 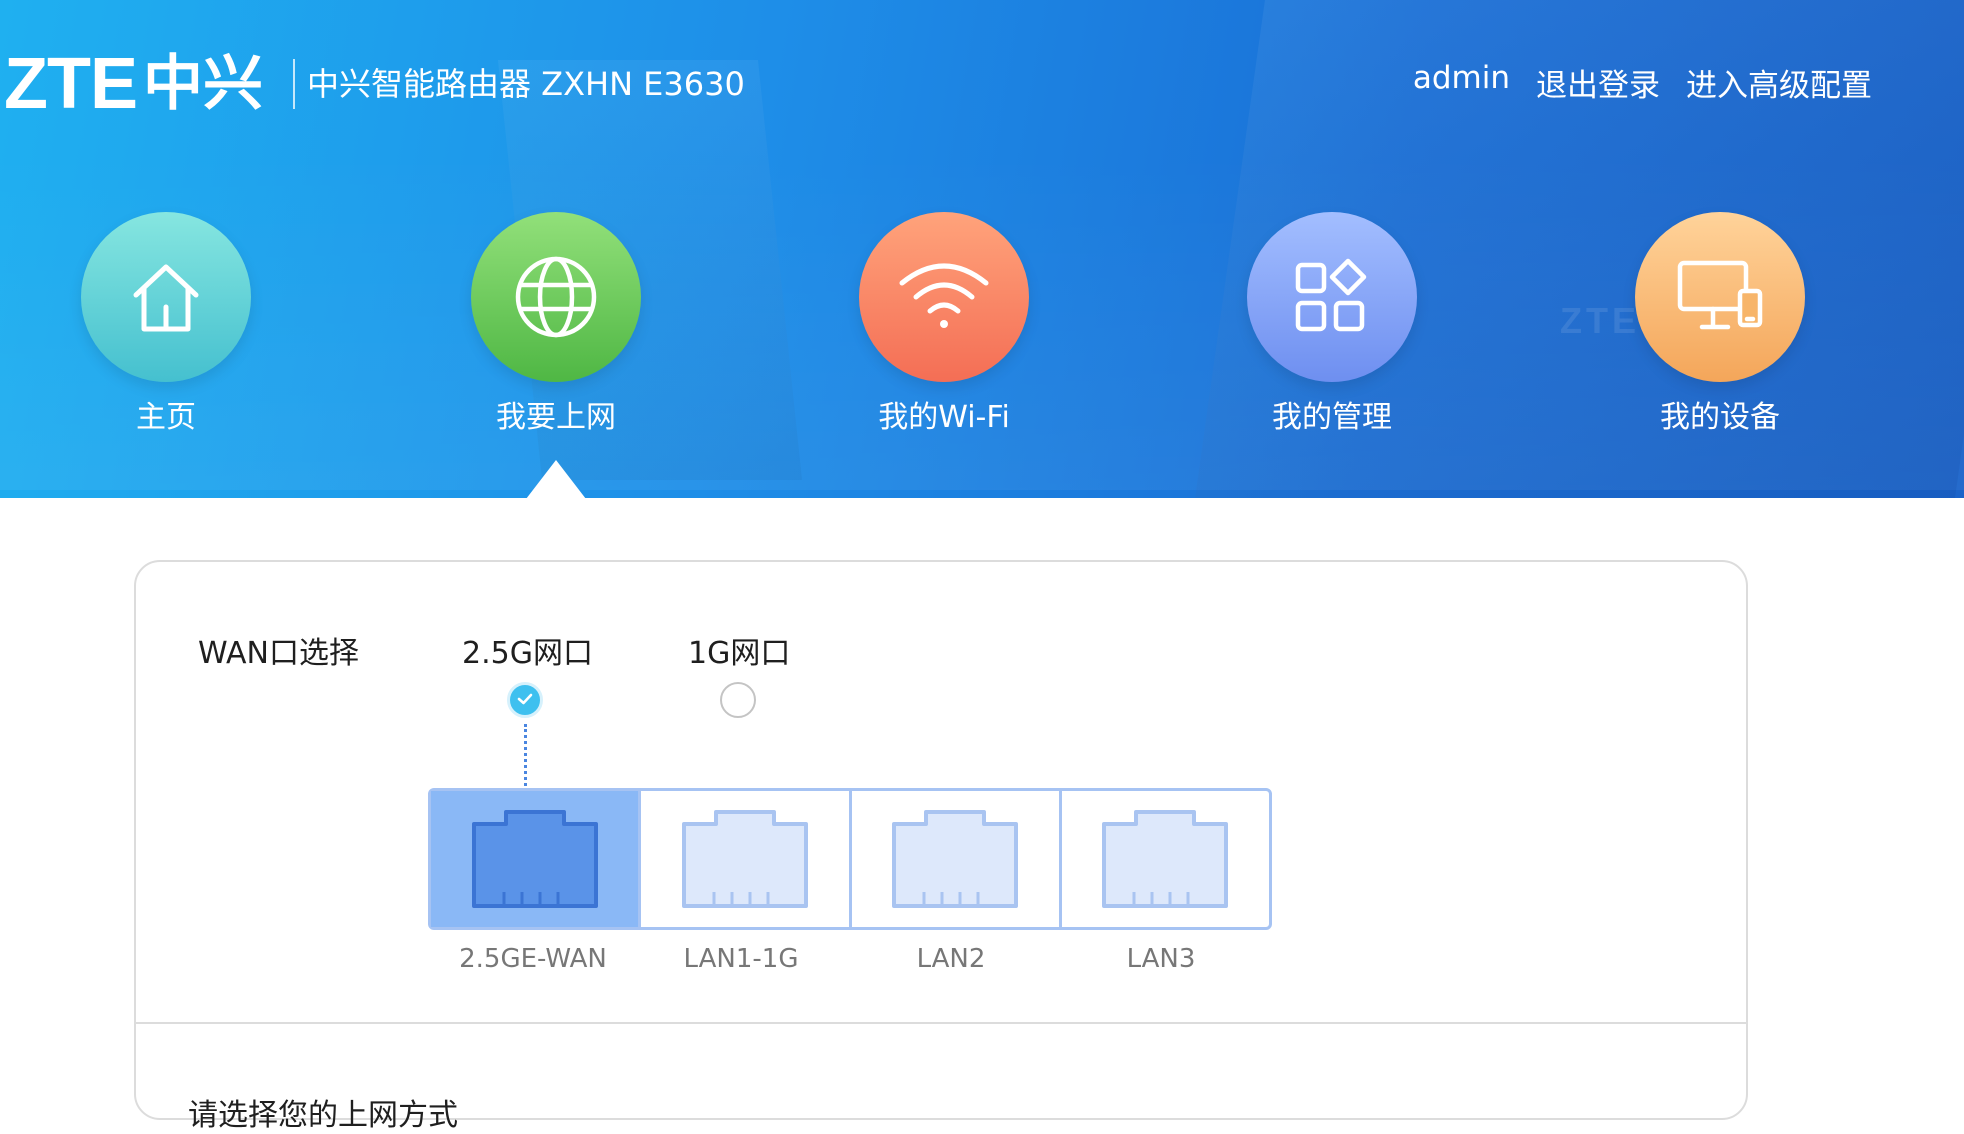 What do you see at coordinates (1461, 82) in the screenshot?
I see `user-link: admin` at bounding box center [1461, 82].